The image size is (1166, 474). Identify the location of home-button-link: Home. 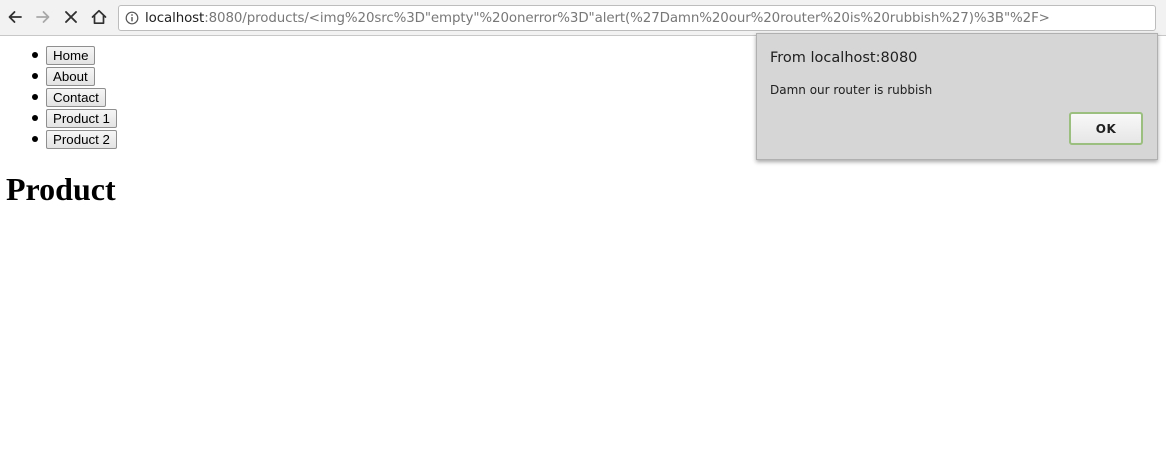
(71, 55).